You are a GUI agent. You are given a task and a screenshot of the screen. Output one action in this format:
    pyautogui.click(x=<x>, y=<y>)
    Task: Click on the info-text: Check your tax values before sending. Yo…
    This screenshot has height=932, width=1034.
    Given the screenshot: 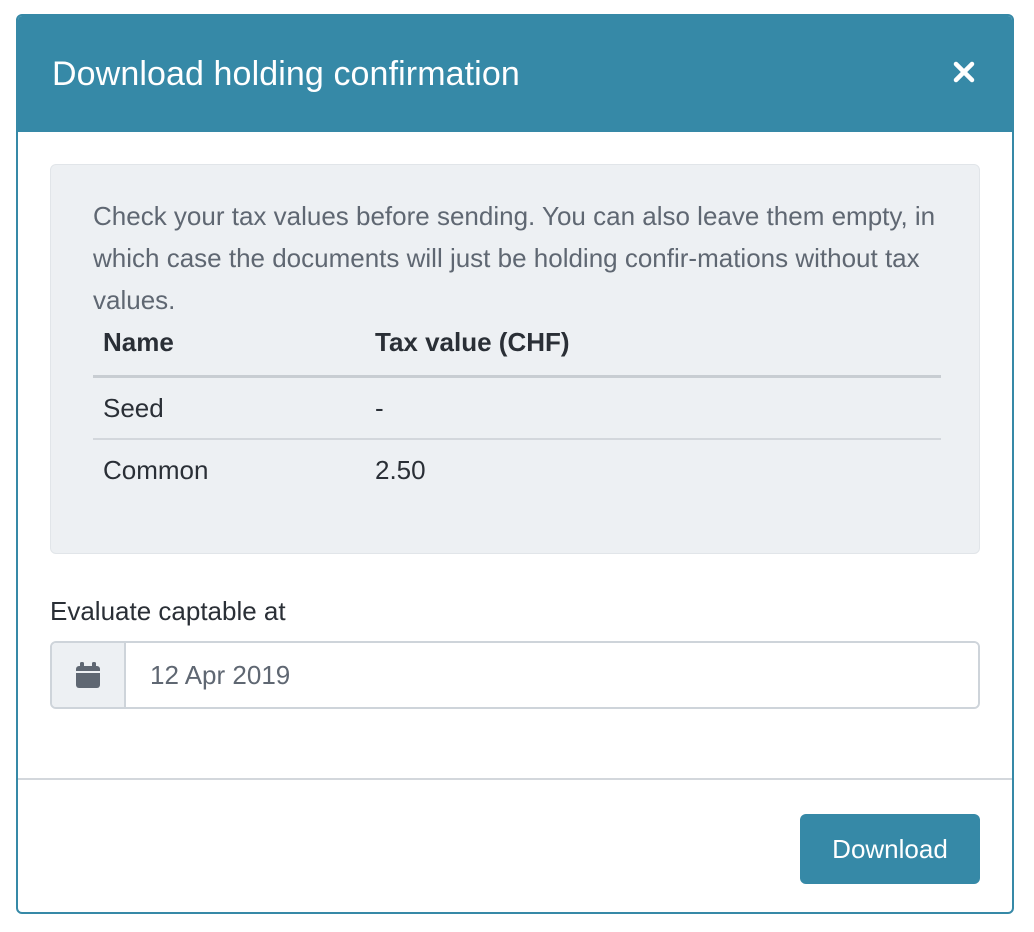 What is the action you would take?
    pyautogui.click(x=514, y=258)
    